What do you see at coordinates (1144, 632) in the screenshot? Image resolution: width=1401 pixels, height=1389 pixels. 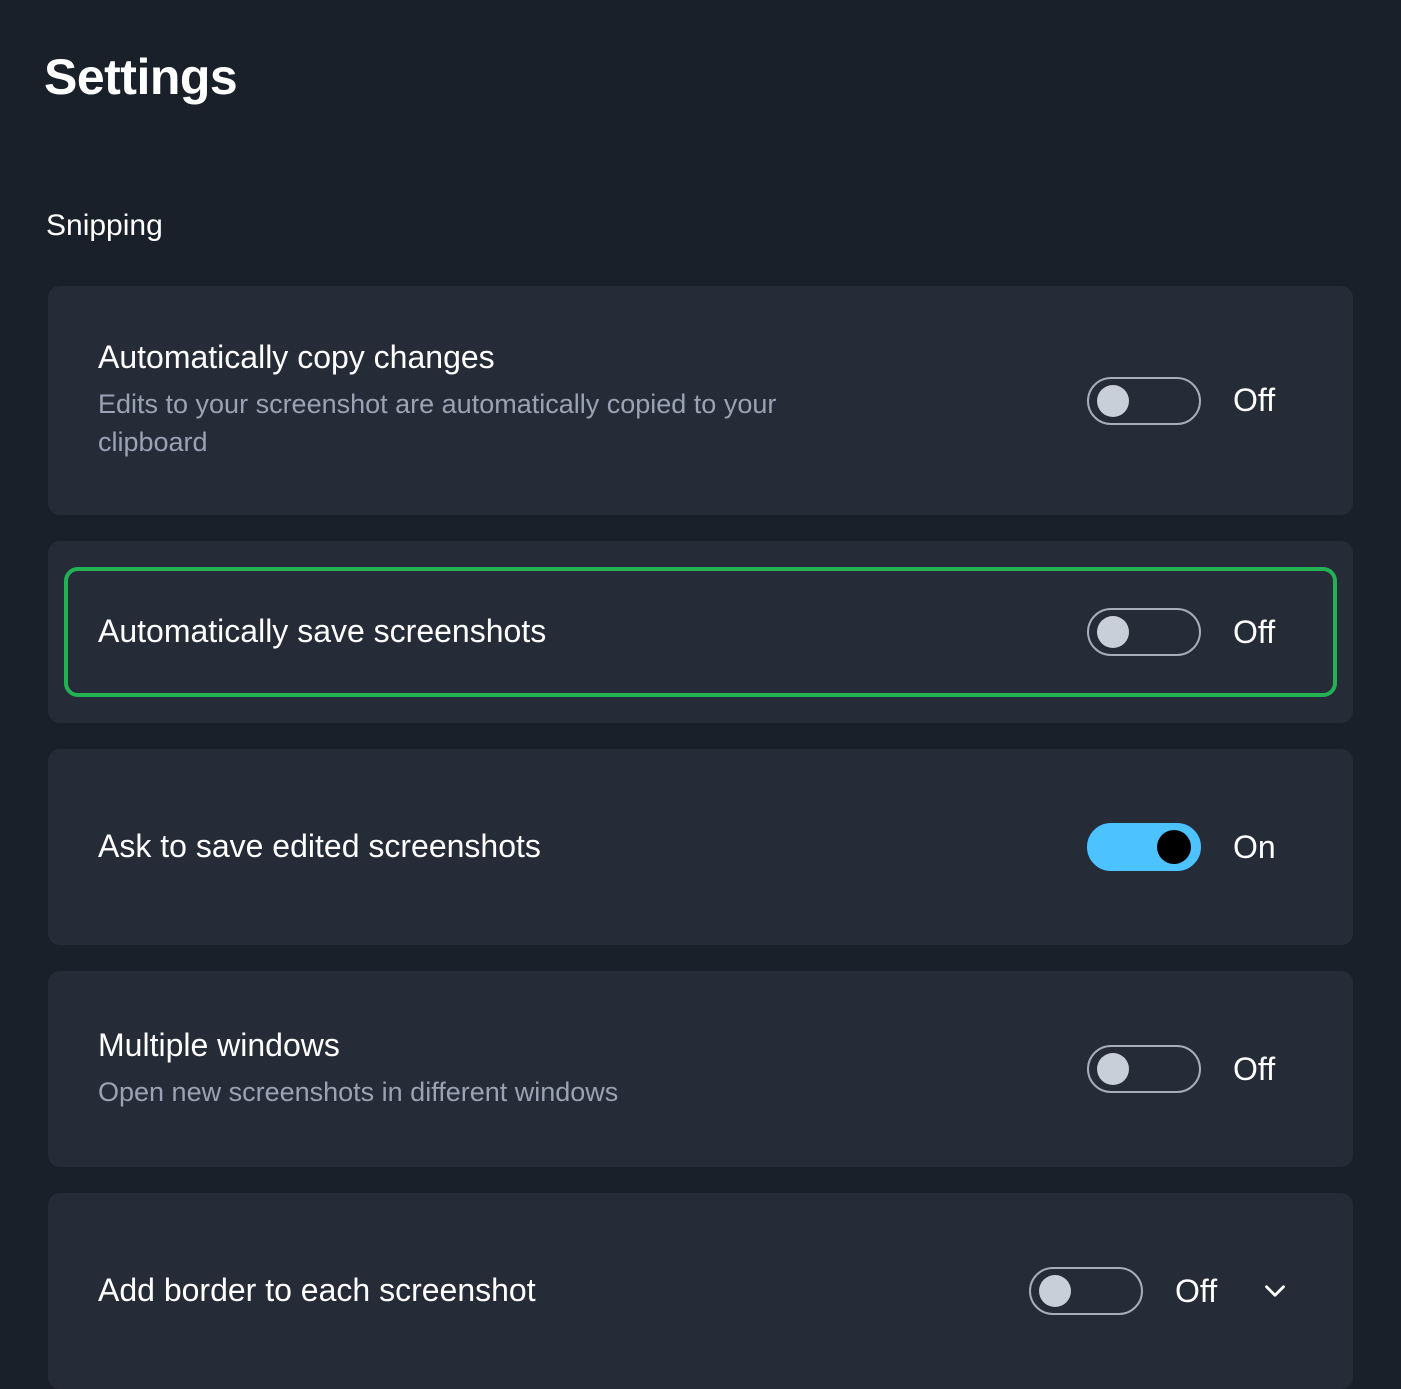 I see `toggle-switch-automatically-save-screenshots` at bounding box center [1144, 632].